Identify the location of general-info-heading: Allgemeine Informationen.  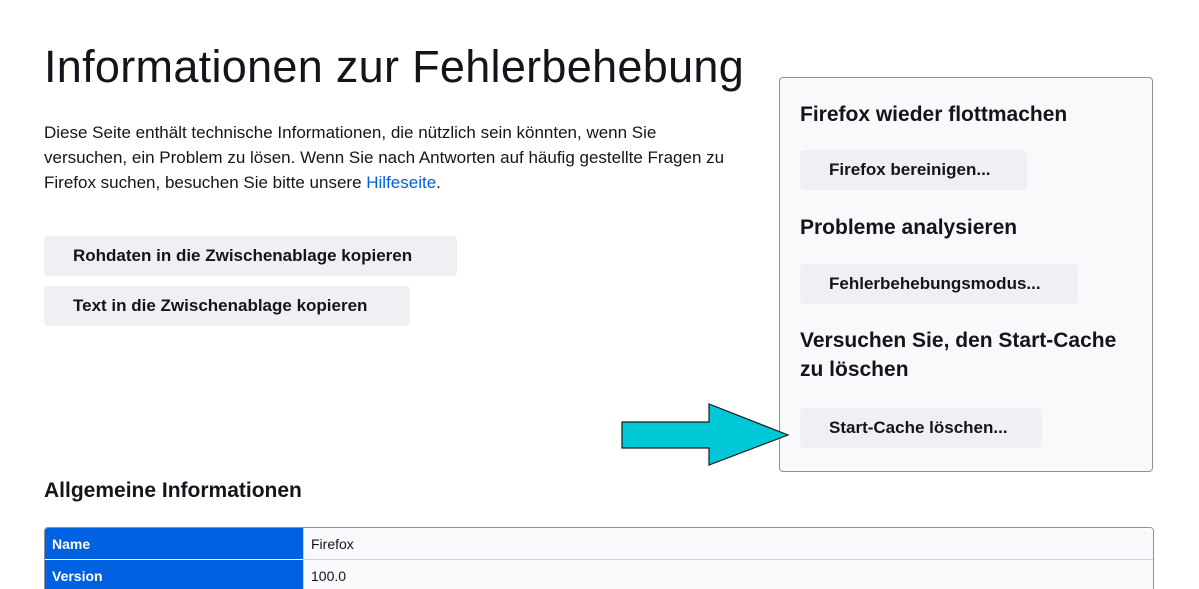
(173, 490).